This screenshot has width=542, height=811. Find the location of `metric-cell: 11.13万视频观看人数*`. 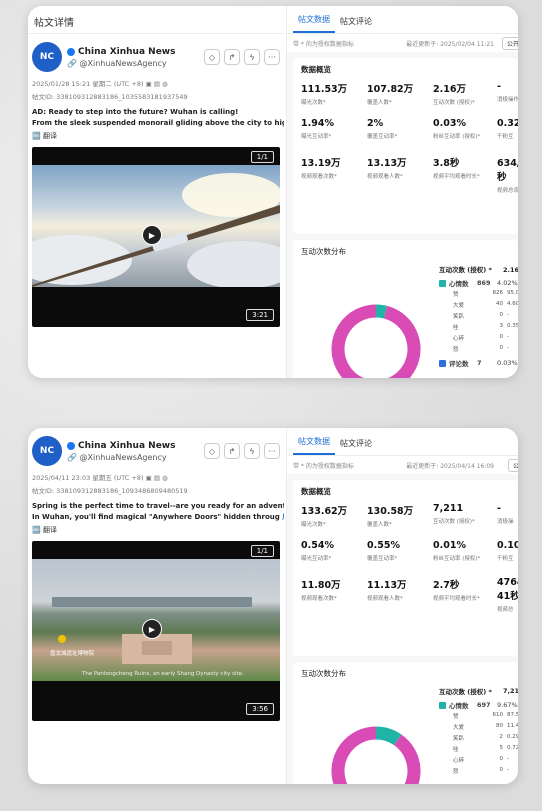

metric-cell: 11.13万视频观看人数* is located at coordinates (400, 595).